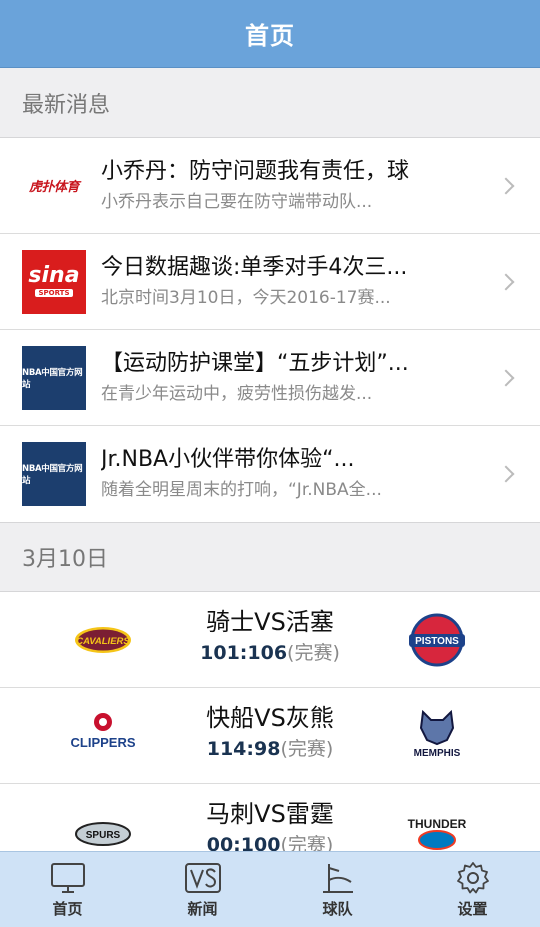  I want to click on vs-icon, so click(203, 878).